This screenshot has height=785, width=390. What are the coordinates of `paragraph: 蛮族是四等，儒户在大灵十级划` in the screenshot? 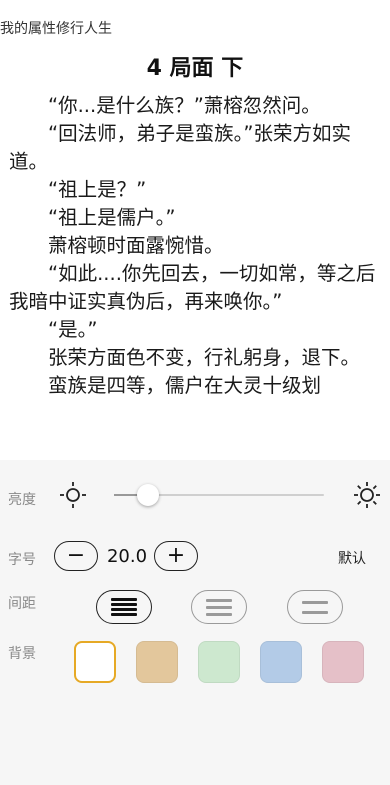 It's located at (185, 385).